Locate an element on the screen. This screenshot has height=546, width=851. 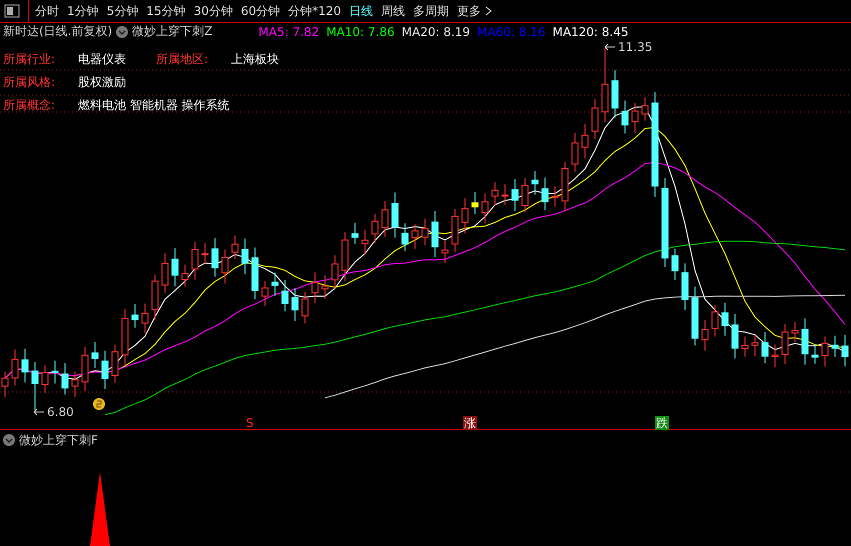
info-value: 股权激励 is located at coordinates (102, 82).